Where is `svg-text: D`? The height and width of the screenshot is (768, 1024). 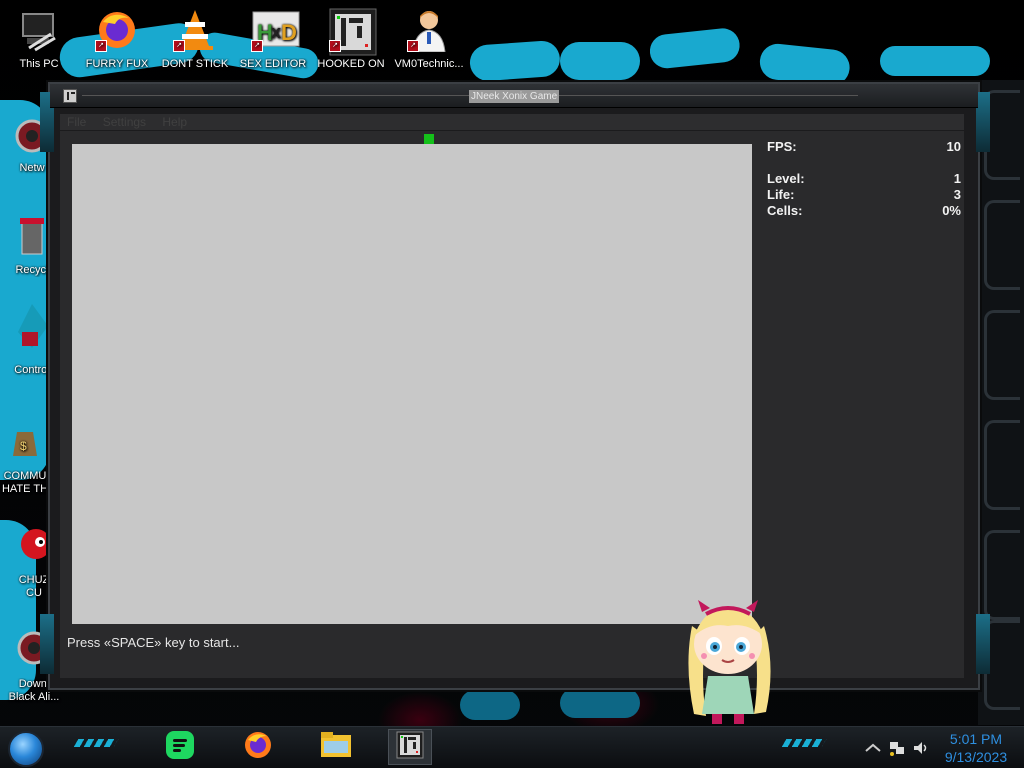 svg-text: D is located at coordinates (289, 32).